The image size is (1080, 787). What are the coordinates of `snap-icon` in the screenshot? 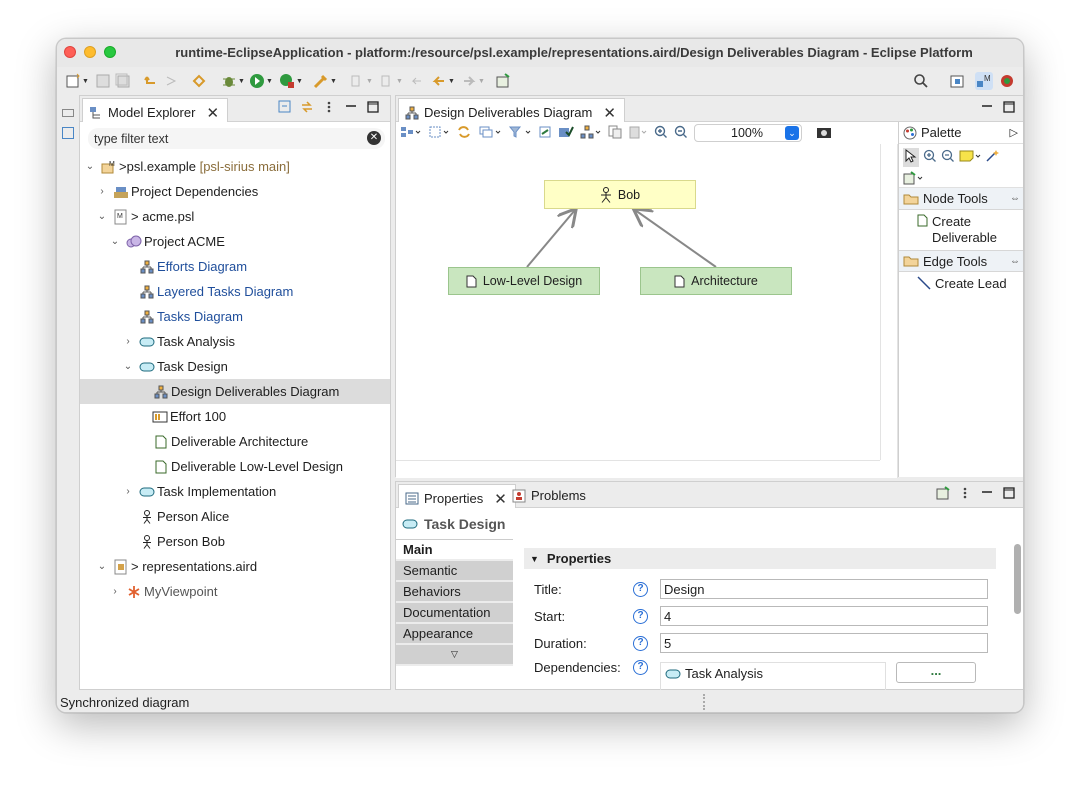 It's located at (566, 133).